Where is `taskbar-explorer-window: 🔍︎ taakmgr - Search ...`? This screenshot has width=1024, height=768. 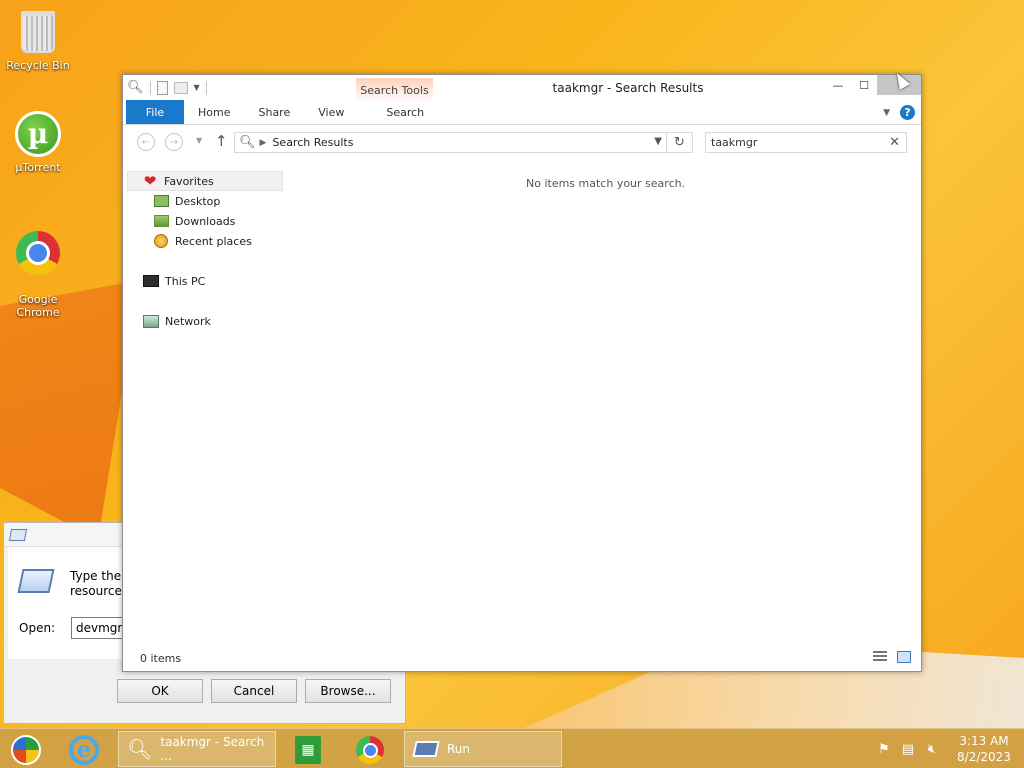
taskbar-explorer-window: 🔍︎ taakmgr - Search ... is located at coordinates (197, 749).